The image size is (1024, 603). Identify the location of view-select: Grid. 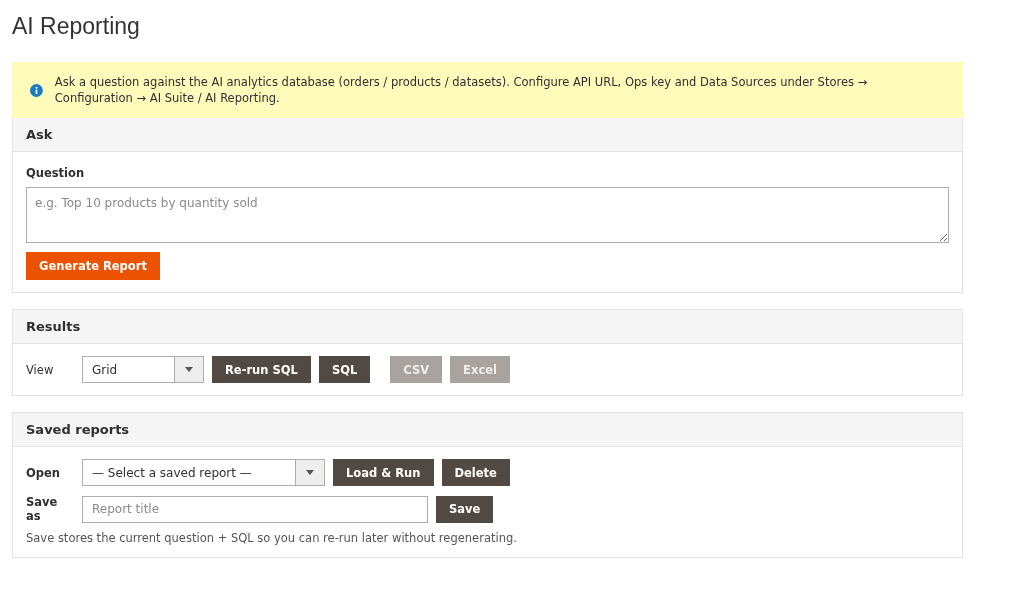
(143, 369).